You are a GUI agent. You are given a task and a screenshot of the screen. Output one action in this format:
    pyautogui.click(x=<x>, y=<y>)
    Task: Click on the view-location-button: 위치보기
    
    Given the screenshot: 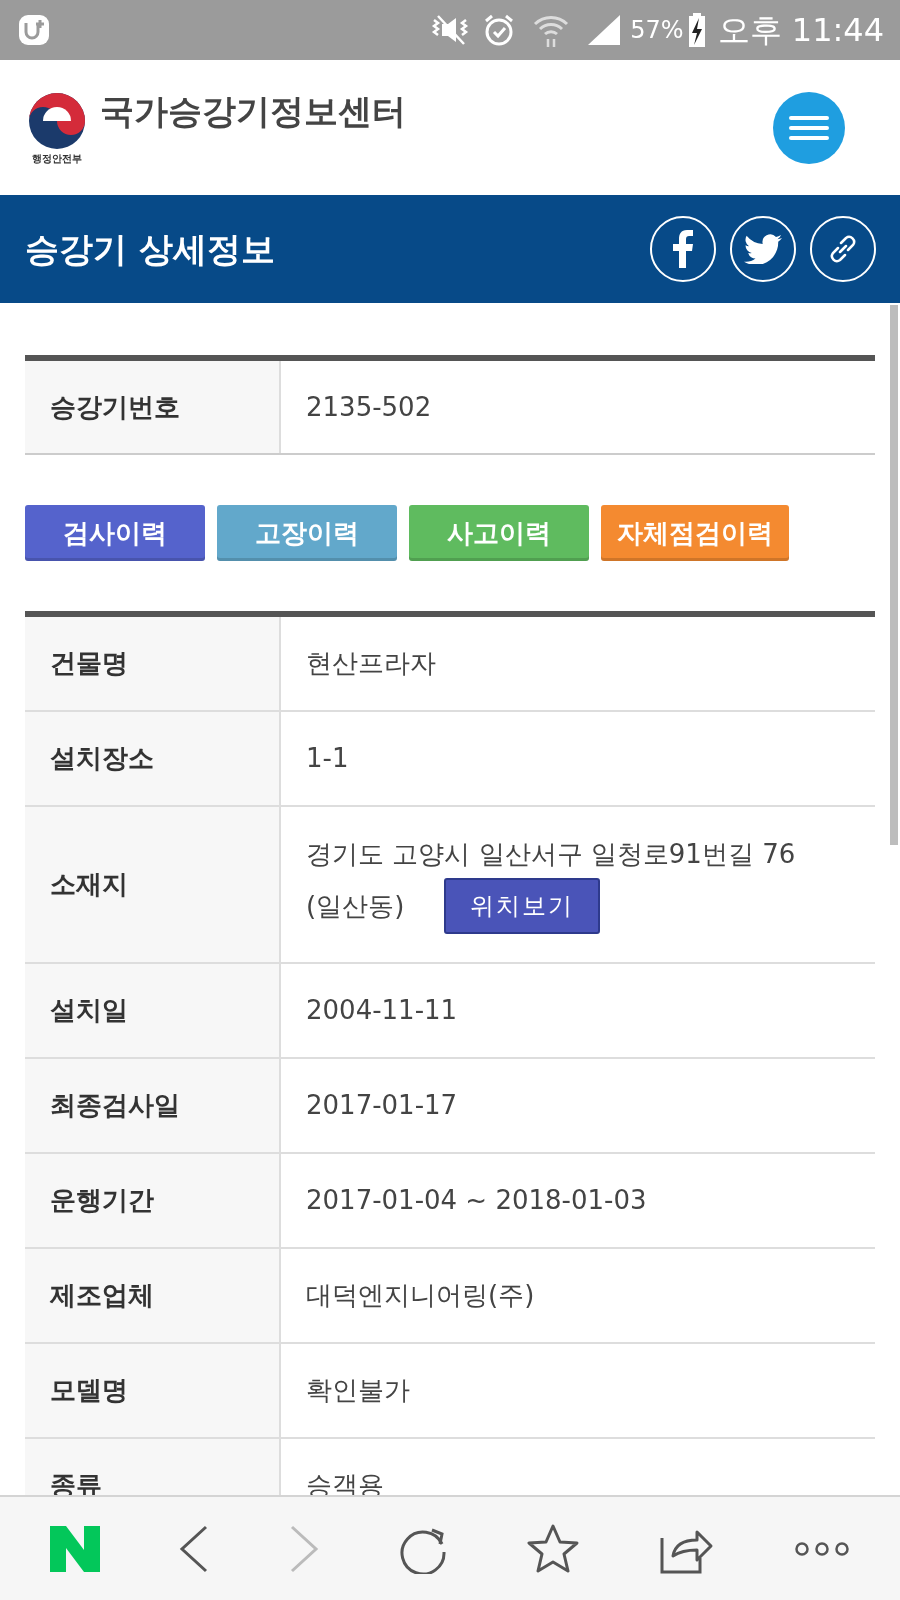 What is the action you would take?
    pyautogui.click(x=522, y=906)
    